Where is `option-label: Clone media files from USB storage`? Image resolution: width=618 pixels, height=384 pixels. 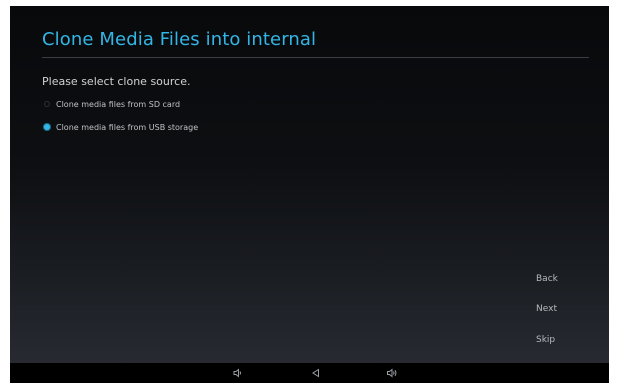
option-label: Clone media files from USB storage is located at coordinates (127, 127).